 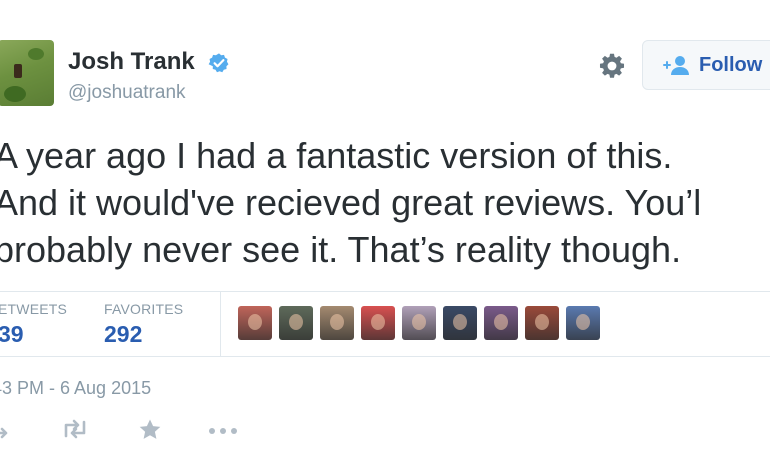 What do you see at coordinates (144, 309) in the screenshot?
I see `favorites-label: FAVORITES` at bounding box center [144, 309].